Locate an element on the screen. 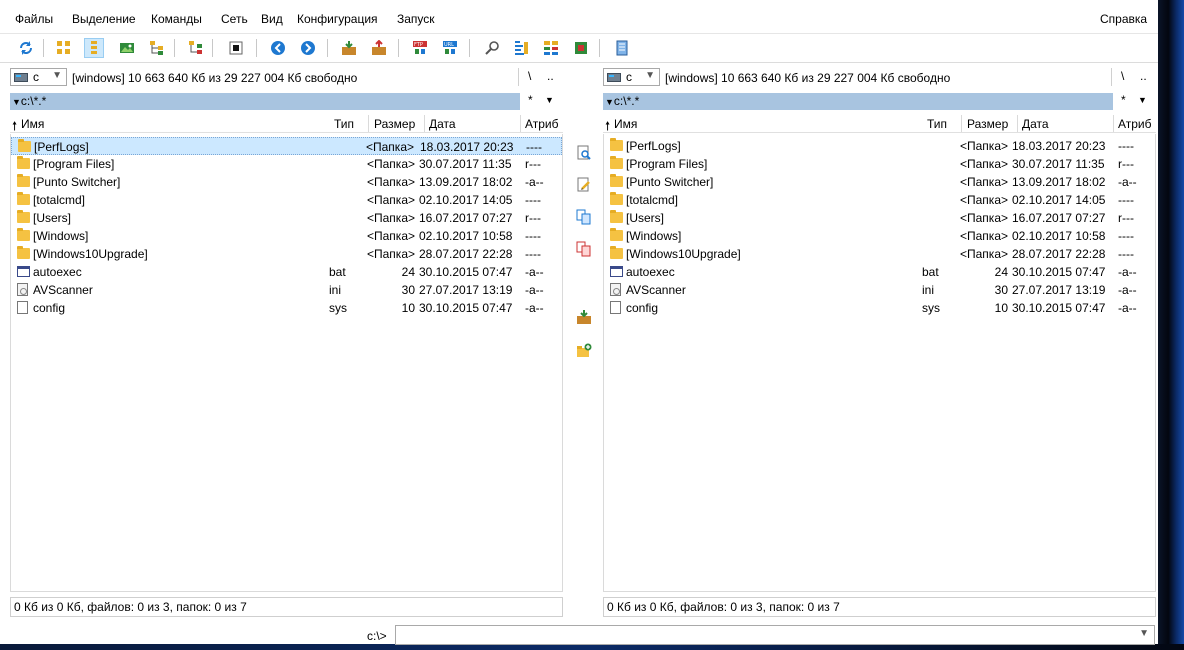 The width and height of the screenshot is (1184, 650). thumbnails-view-icon is located at coordinates (127, 48).